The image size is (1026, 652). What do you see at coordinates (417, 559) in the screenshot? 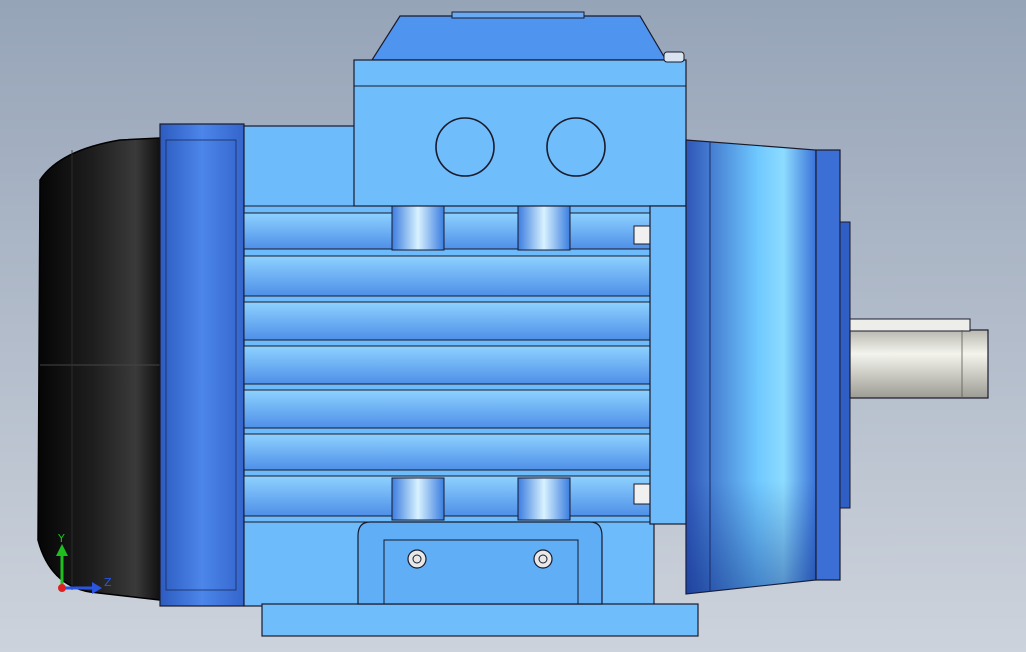
I see `foot-bolt-left` at bounding box center [417, 559].